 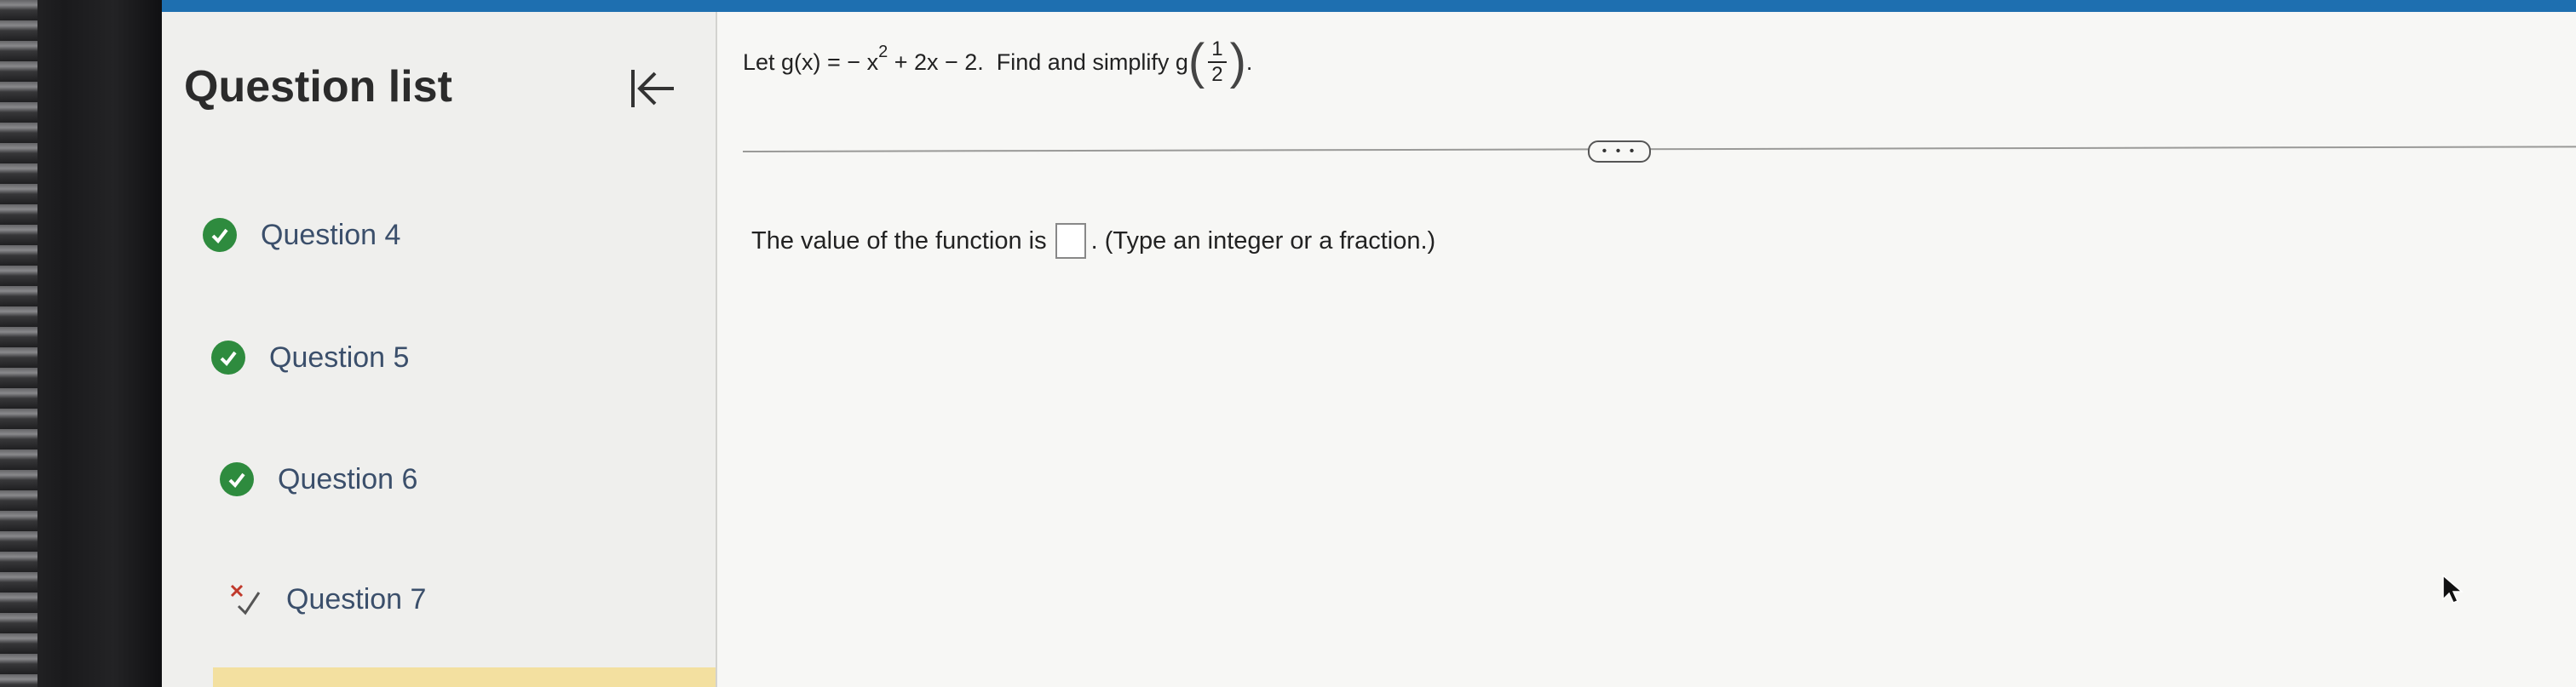 I want to click on answer-suffix: . (Type an integer or a fraction.), so click(x=1263, y=240).